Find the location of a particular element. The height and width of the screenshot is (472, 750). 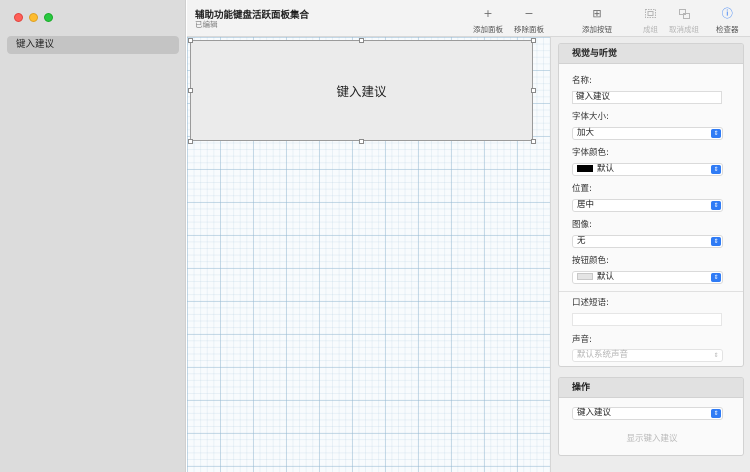

action-popup: 键入建议 ⇕ is located at coordinates (647, 413).